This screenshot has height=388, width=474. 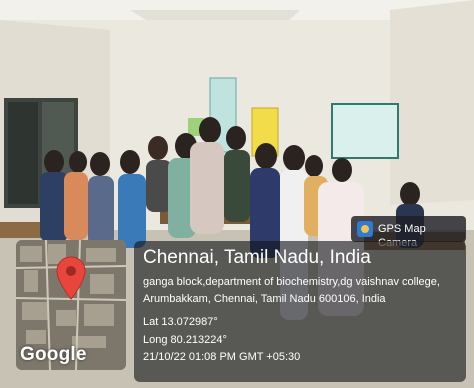 What do you see at coordinates (53, 354) in the screenshot?
I see `google-logo: Google` at bounding box center [53, 354].